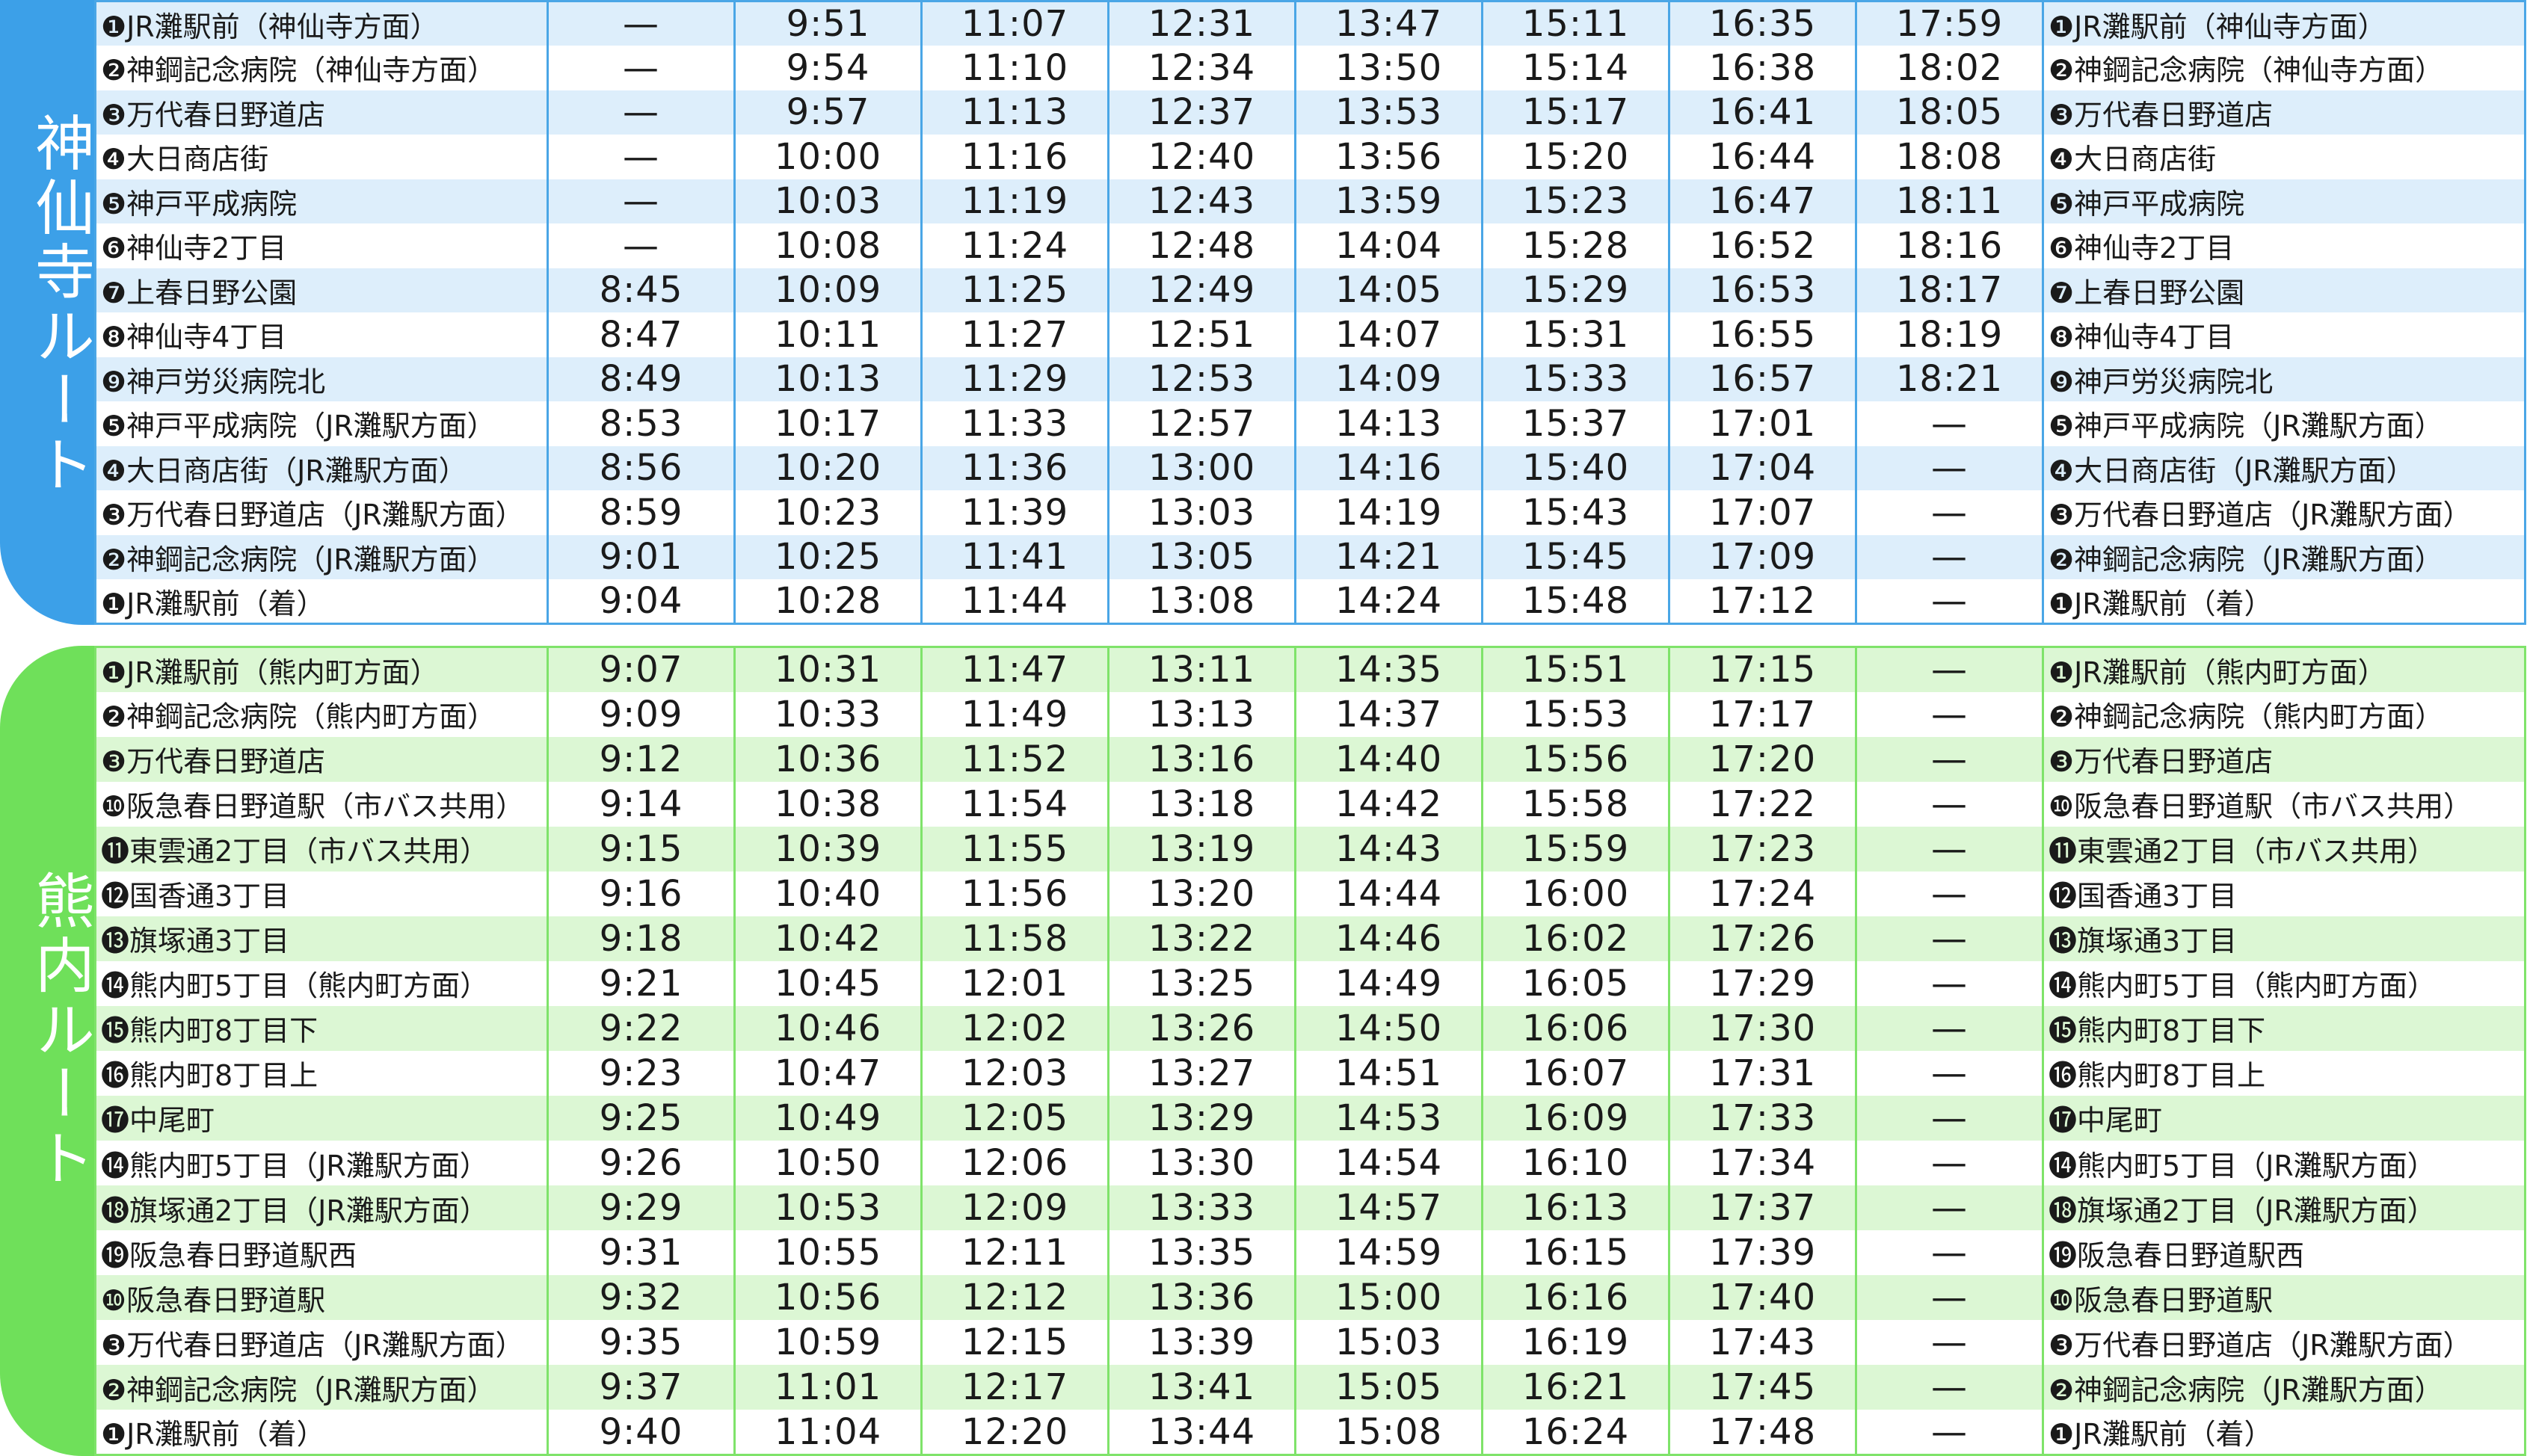  I want to click on departure-time: 11:39, so click(1015, 512).